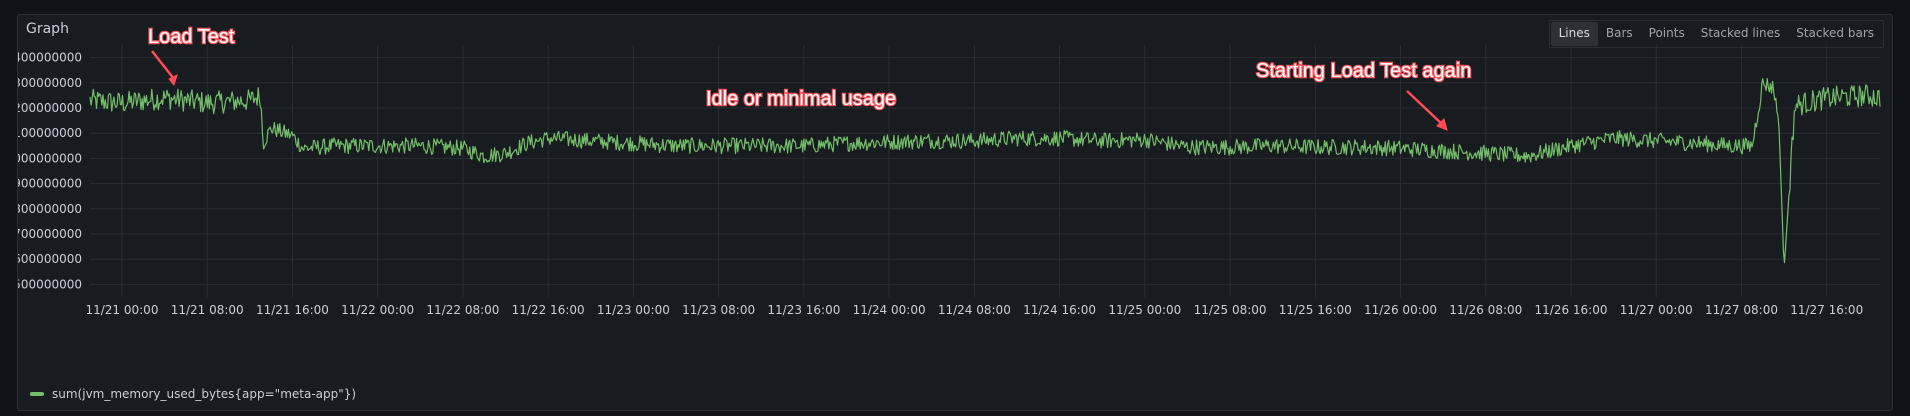 This screenshot has width=1910, height=416. I want to click on legend-swatch, so click(37, 394).